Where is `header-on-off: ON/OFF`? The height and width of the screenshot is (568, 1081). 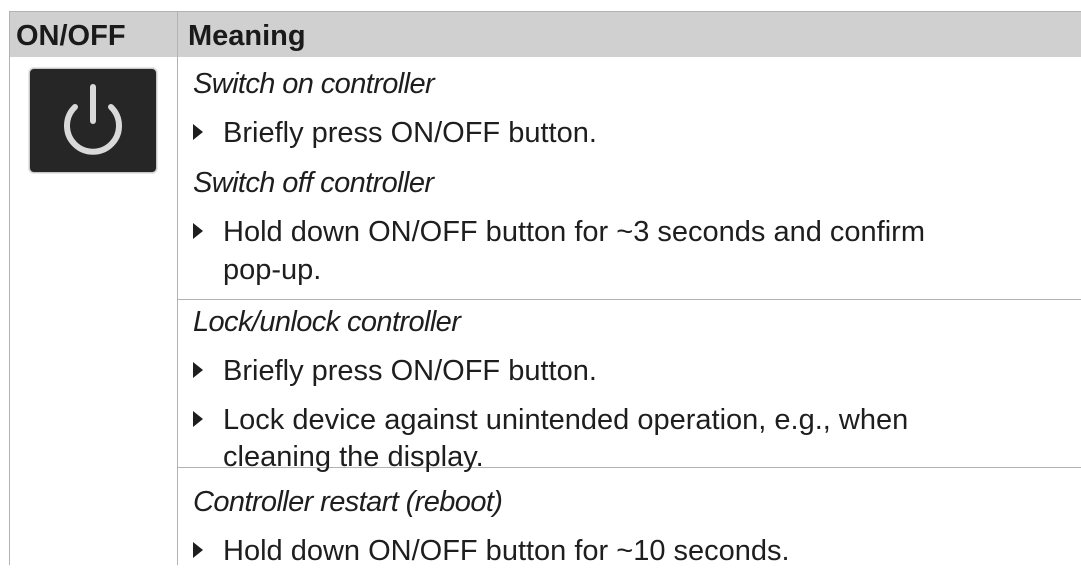
header-on-off: ON/OFF is located at coordinates (71, 36).